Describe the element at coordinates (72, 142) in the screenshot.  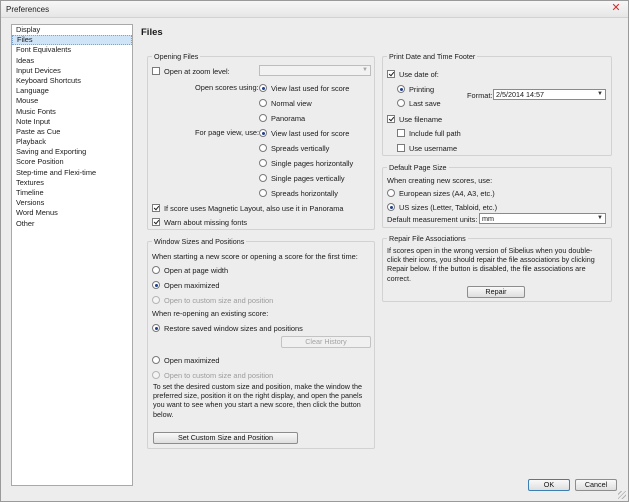
I see `sidebar-item-playback: Playback` at that location.